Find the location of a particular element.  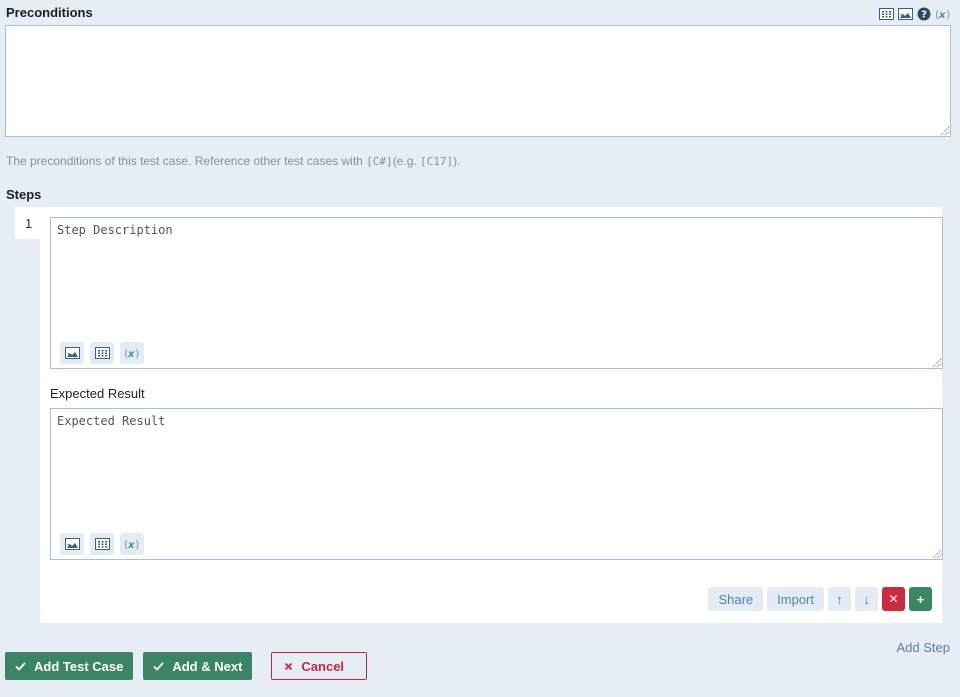

step-description-toolbar: (x) is located at coordinates (102, 353).